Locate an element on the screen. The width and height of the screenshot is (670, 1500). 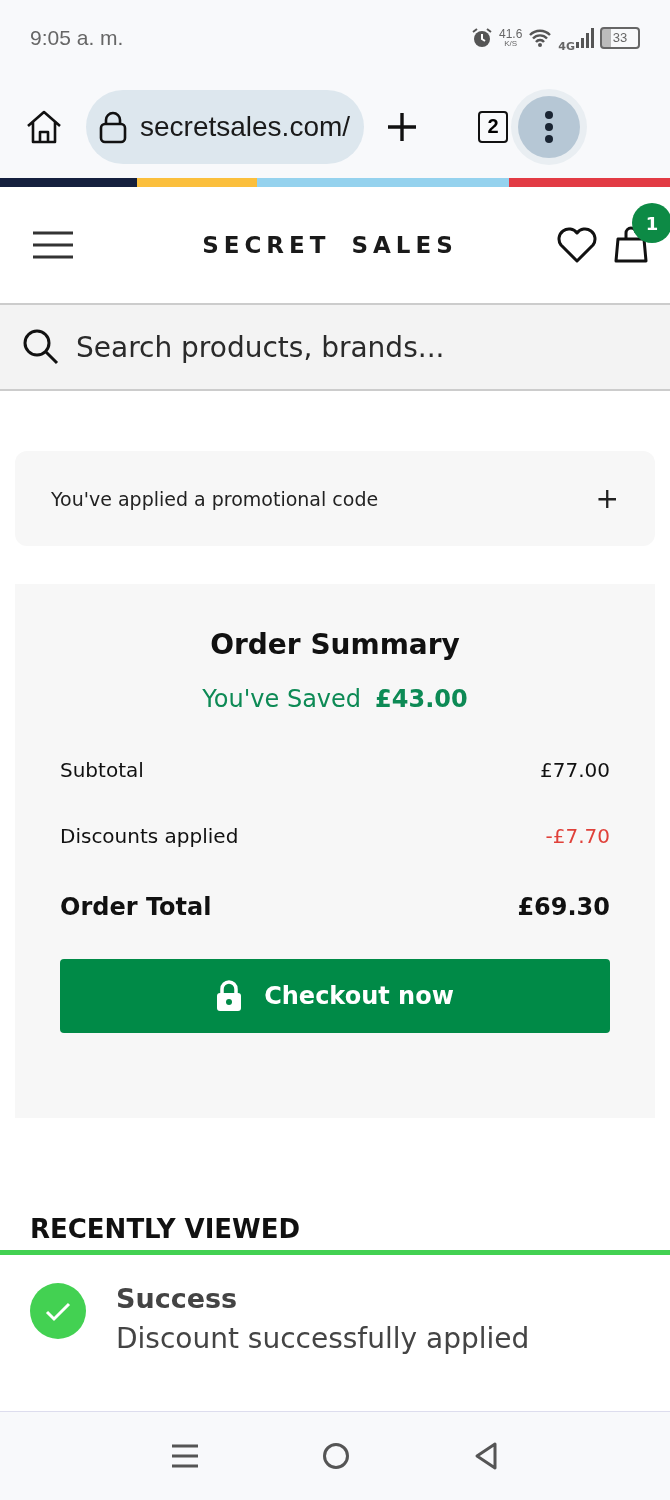
tab-count-button: 2 is located at coordinates (493, 126).